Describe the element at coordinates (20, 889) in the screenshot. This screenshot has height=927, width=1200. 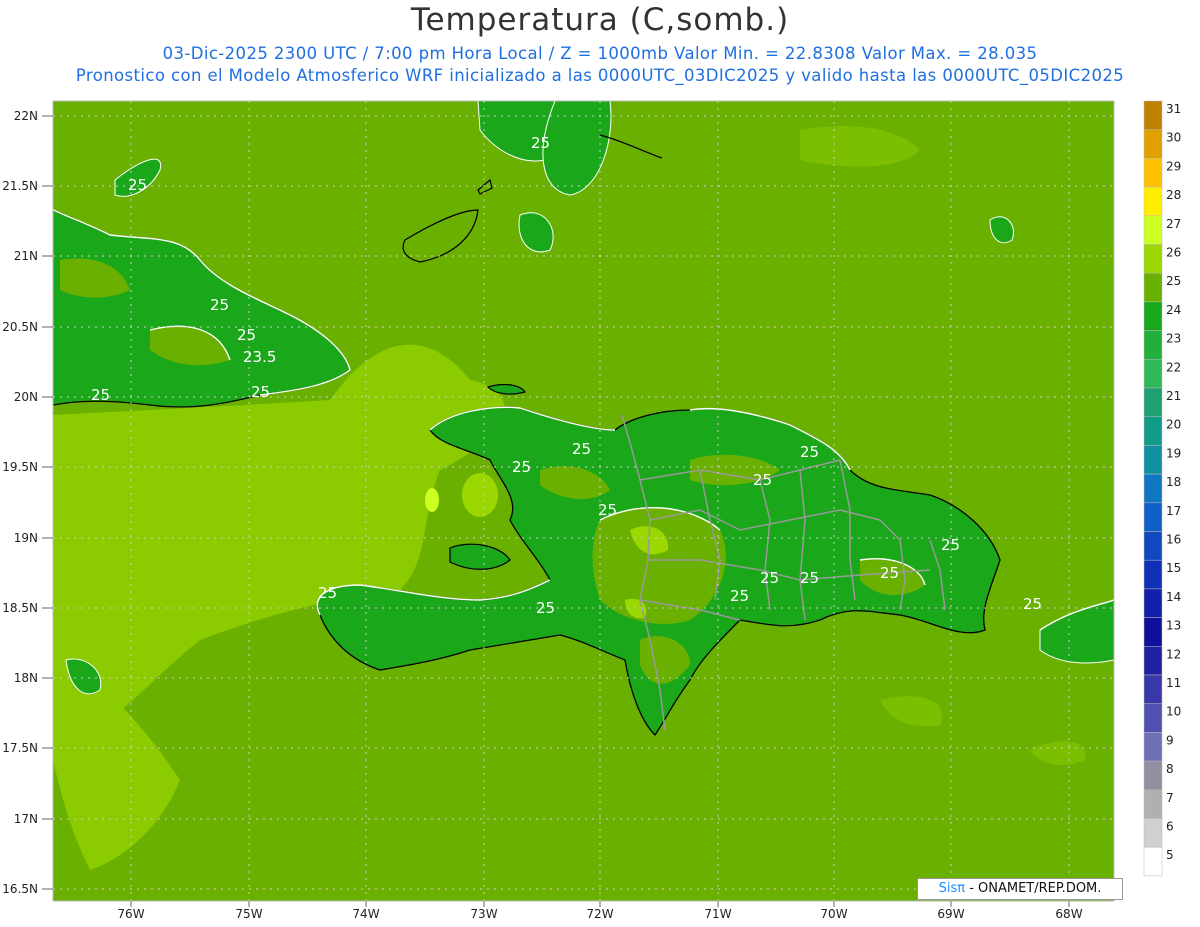
I see `lat-label: 16.5N` at that location.